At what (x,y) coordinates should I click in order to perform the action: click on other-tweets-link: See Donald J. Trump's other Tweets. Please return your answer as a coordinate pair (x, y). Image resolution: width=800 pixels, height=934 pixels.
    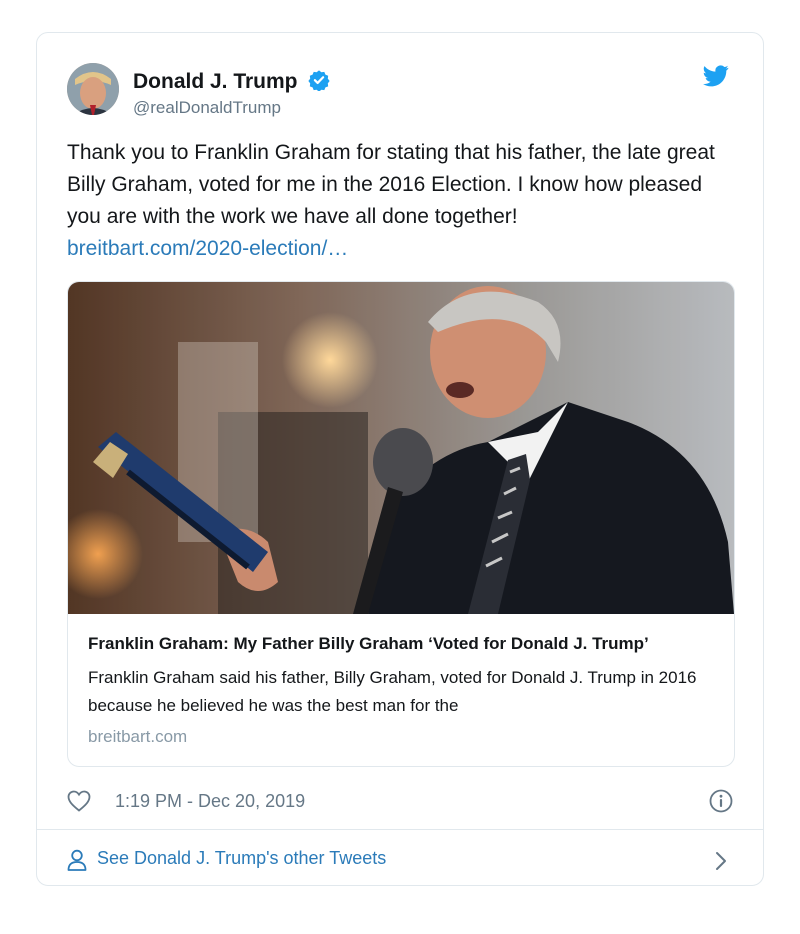
    Looking at the image, I should click on (400, 860).